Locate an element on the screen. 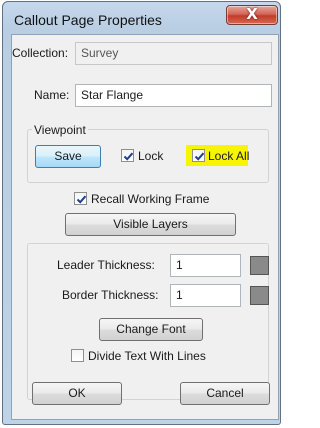 Image resolution: width=320 pixels, height=428 pixels. recall-working-frame-label: Recall Working Frame is located at coordinates (150, 199).